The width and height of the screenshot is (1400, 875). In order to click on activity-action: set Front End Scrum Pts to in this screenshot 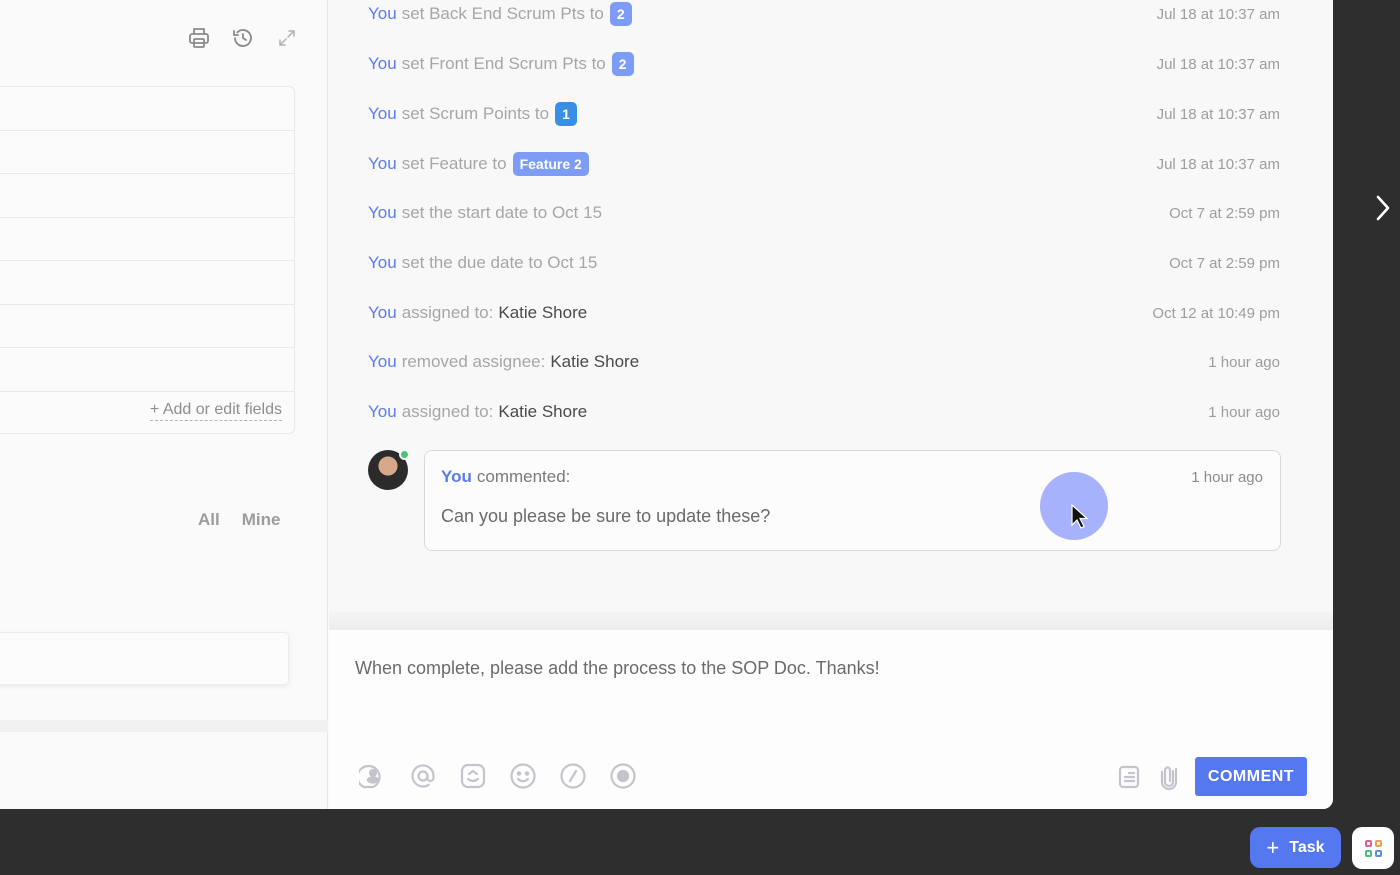, I will do `click(503, 63)`.